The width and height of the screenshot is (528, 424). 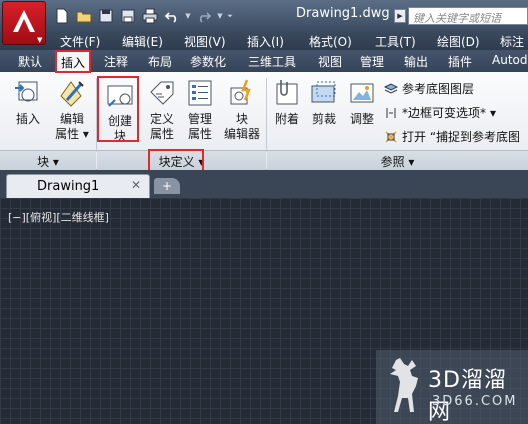 What do you see at coordinates (391, 112) in the screenshot?
I see `frame-option-icon` at bounding box center [391, 112].